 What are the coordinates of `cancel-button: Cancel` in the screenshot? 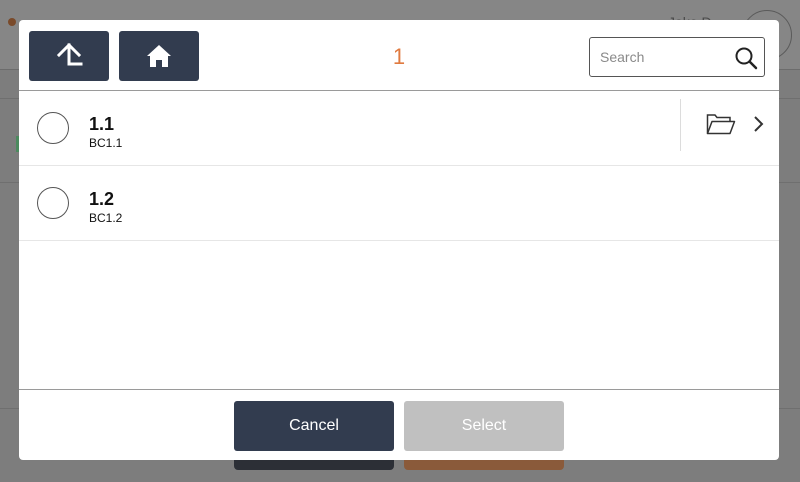 It's located at (314, 426).